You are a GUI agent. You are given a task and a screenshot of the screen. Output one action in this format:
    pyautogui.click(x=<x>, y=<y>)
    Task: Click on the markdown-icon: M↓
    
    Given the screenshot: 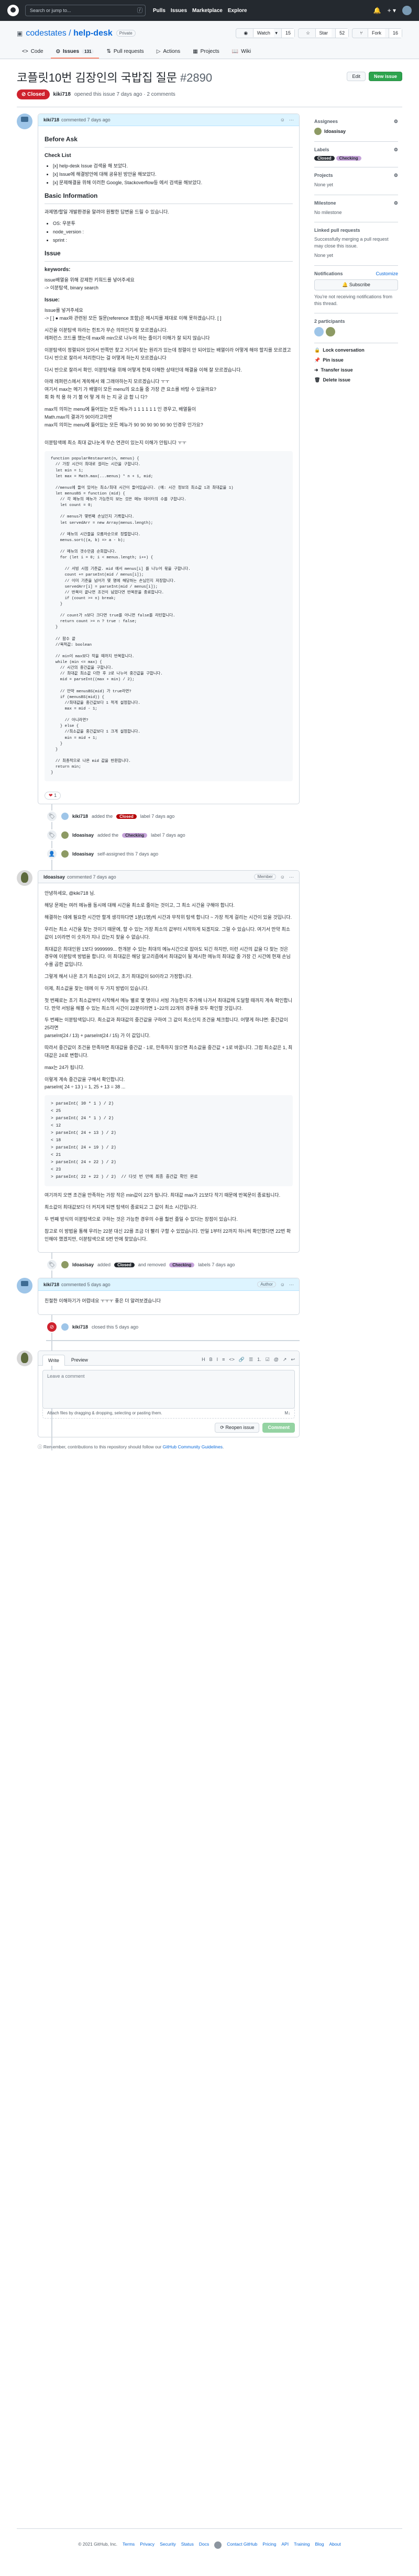 What is the action you would take?
    pyautogui.click(x=287, y=1413)
    